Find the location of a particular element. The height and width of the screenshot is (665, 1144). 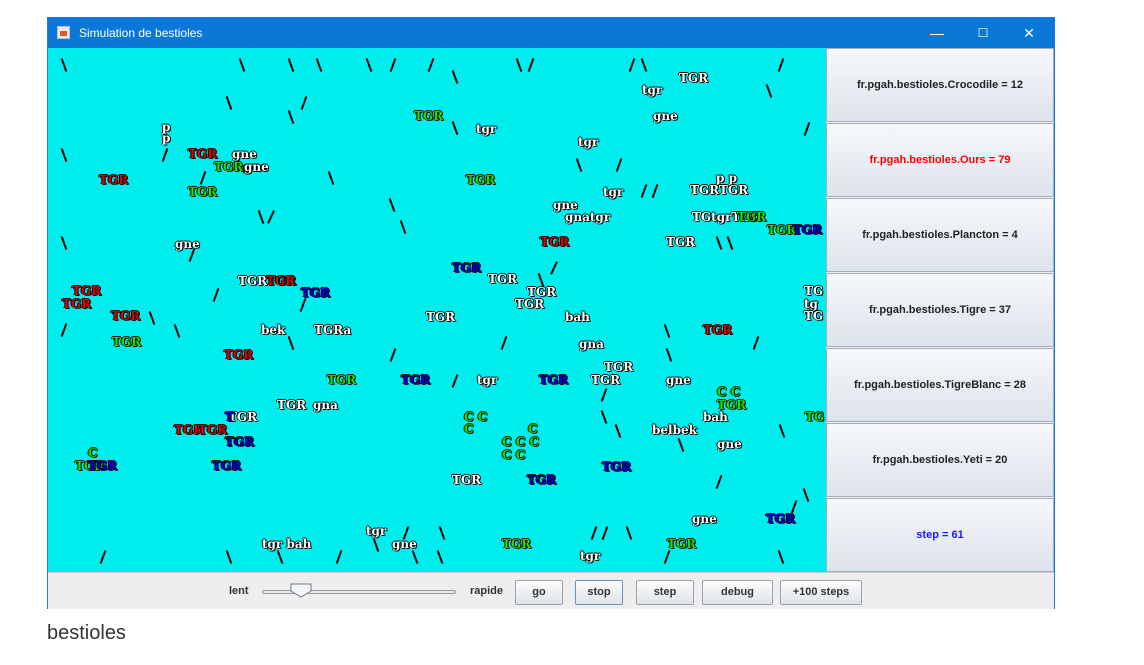

stat-label: fr.pgah.bestioles.Yeti = 20 is located at coordinates (940, 460).